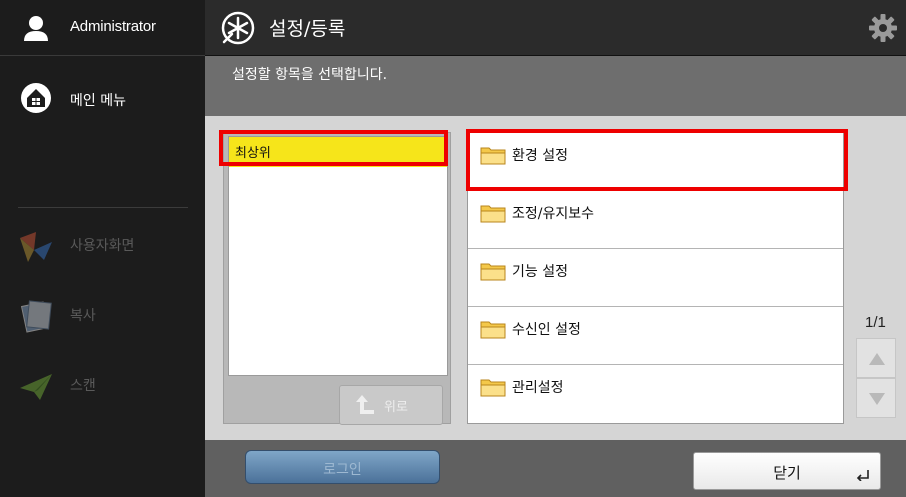  I want to click on main-menu-label: 메인 메뉴, so click(98, 101).